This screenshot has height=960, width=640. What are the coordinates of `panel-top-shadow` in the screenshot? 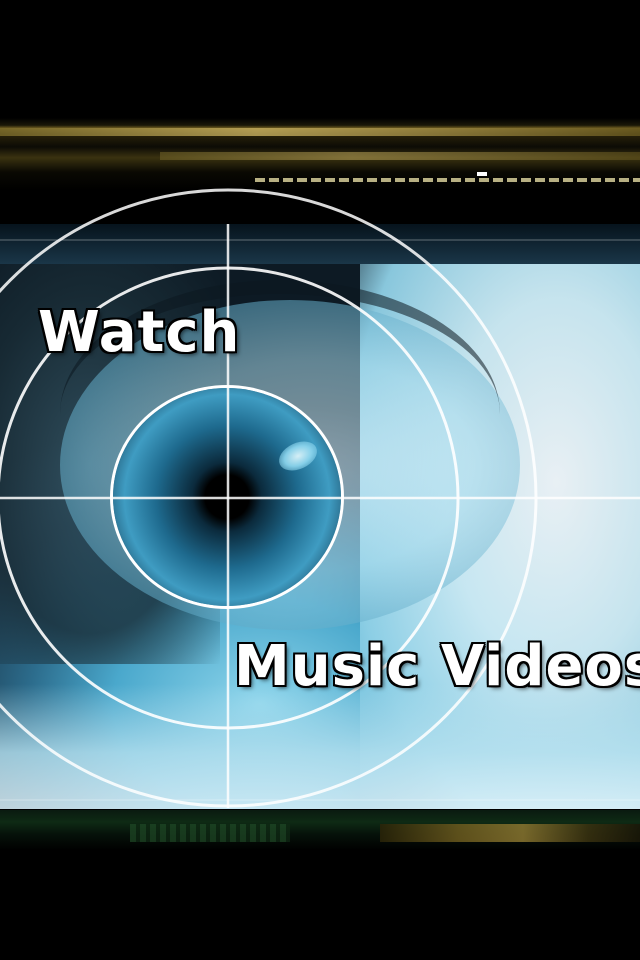 It's located at (320, 244).